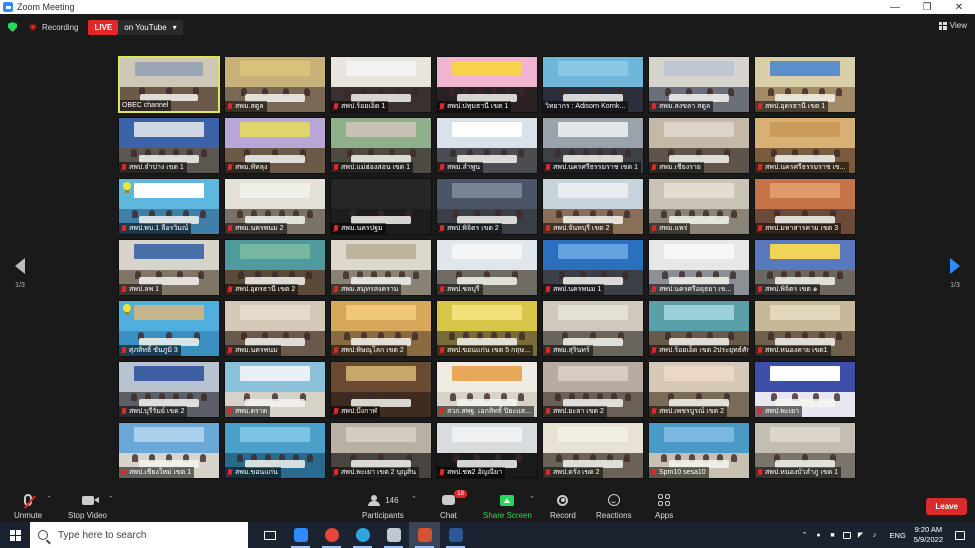  Describe the element at coordinates (699, 450) in the screenshot. I see `participant-tile: Spm10 sesa10` at that location.